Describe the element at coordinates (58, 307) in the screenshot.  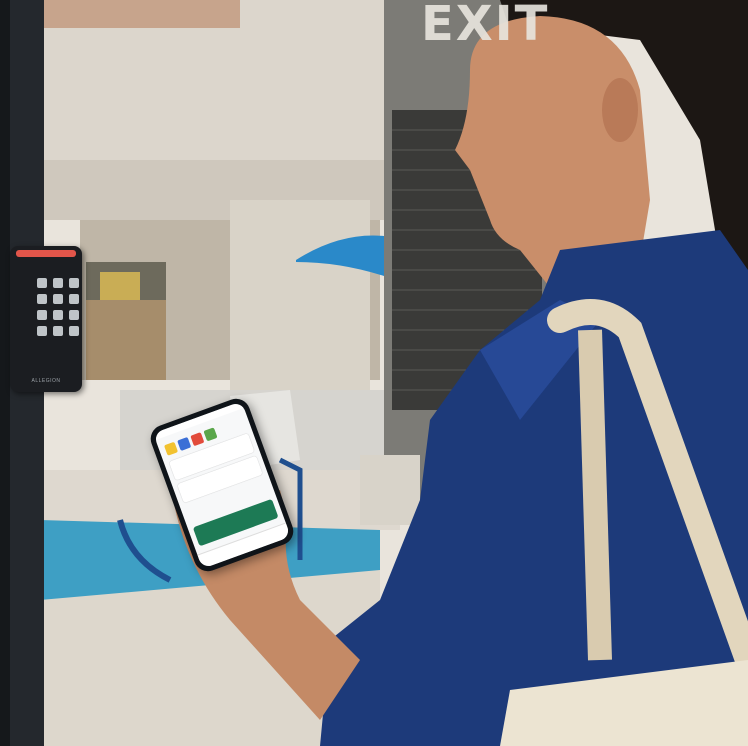
I see `keypad-buttons` at that location.